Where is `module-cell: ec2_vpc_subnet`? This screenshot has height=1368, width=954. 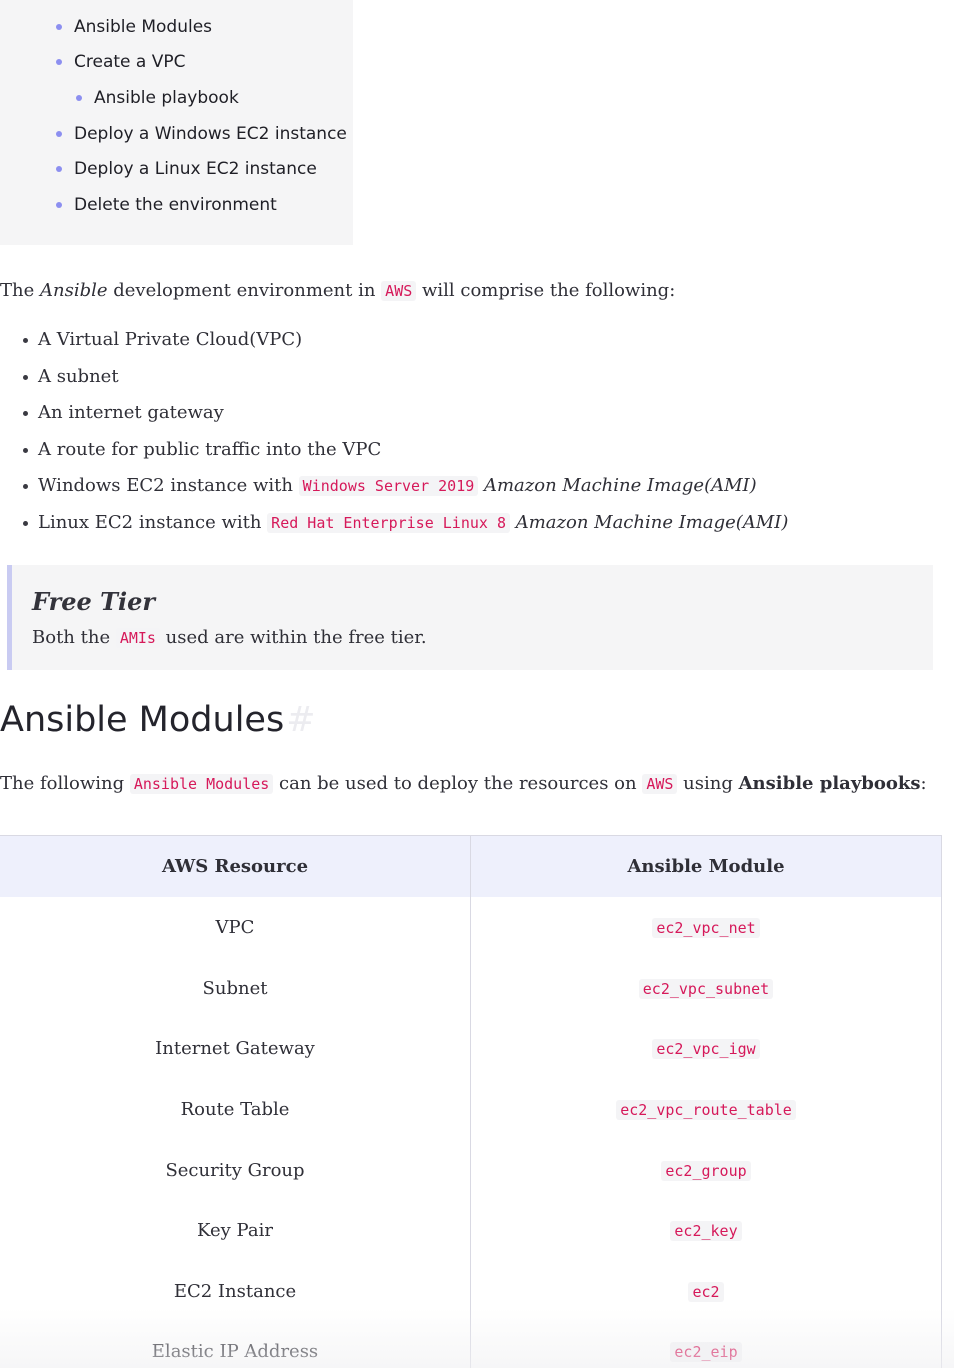 module-cell: ec2_vpc_subnet is located at coordinates (706, 988).